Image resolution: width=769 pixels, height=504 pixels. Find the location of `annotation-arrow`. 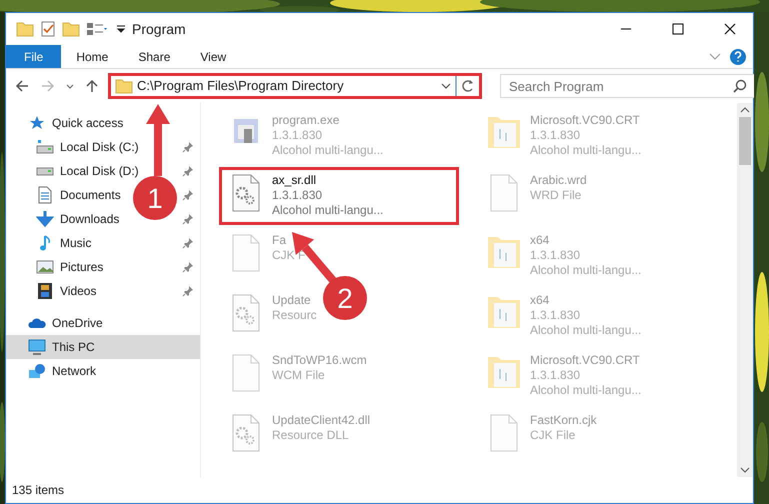

annotation-arrow is located at coordinates (158, 140).